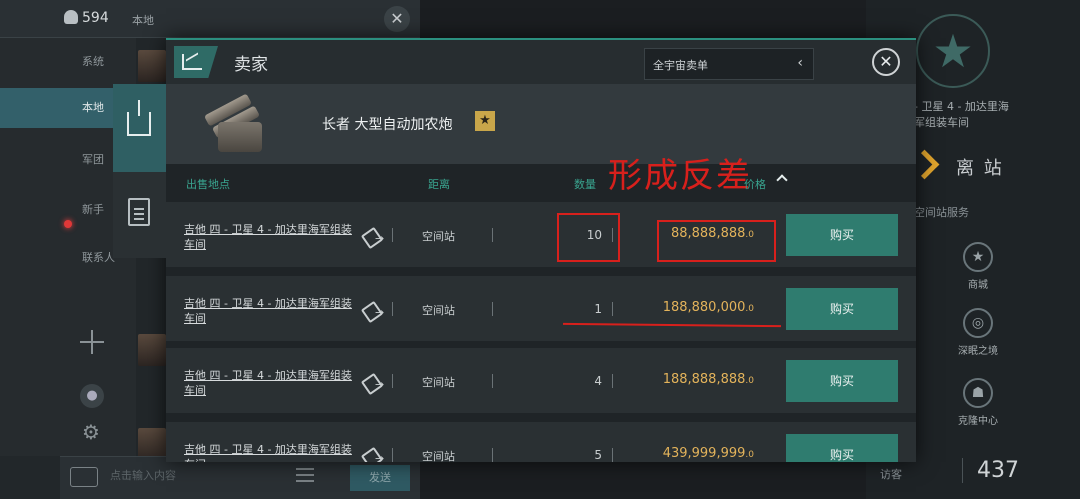 The image size is (1080, 499). I want to click on service-clone-center: ☗ 克隆中心, so click(978, 402).